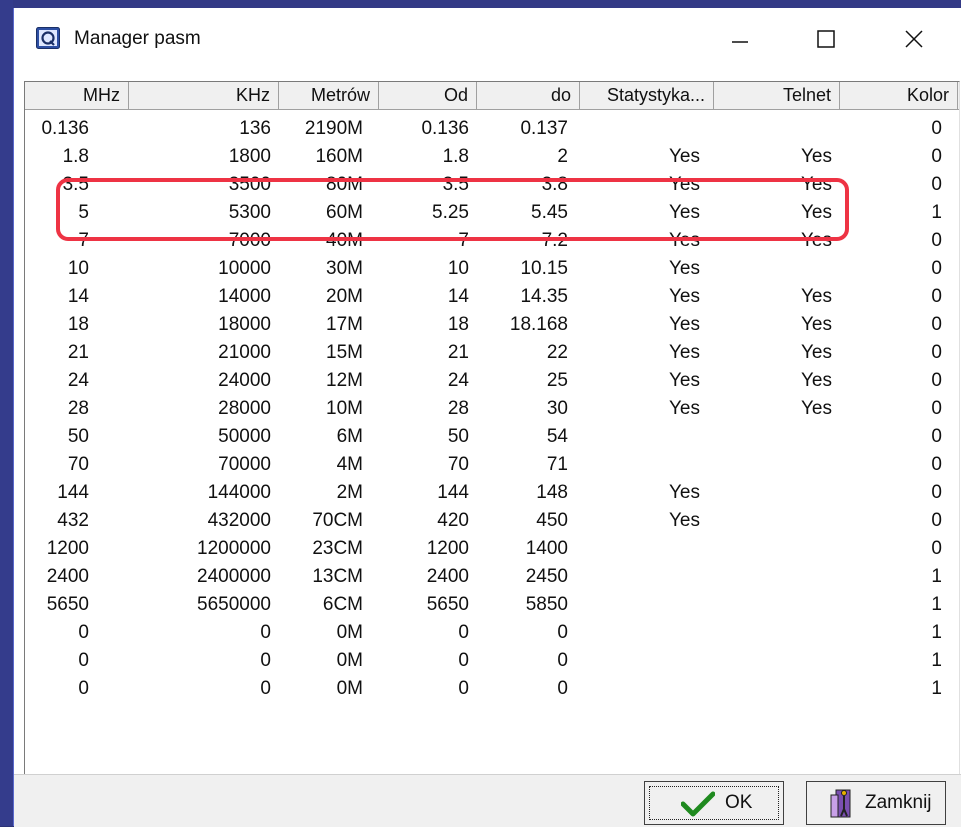  I want to click on cell-khz: 28000, so click(244, 408).